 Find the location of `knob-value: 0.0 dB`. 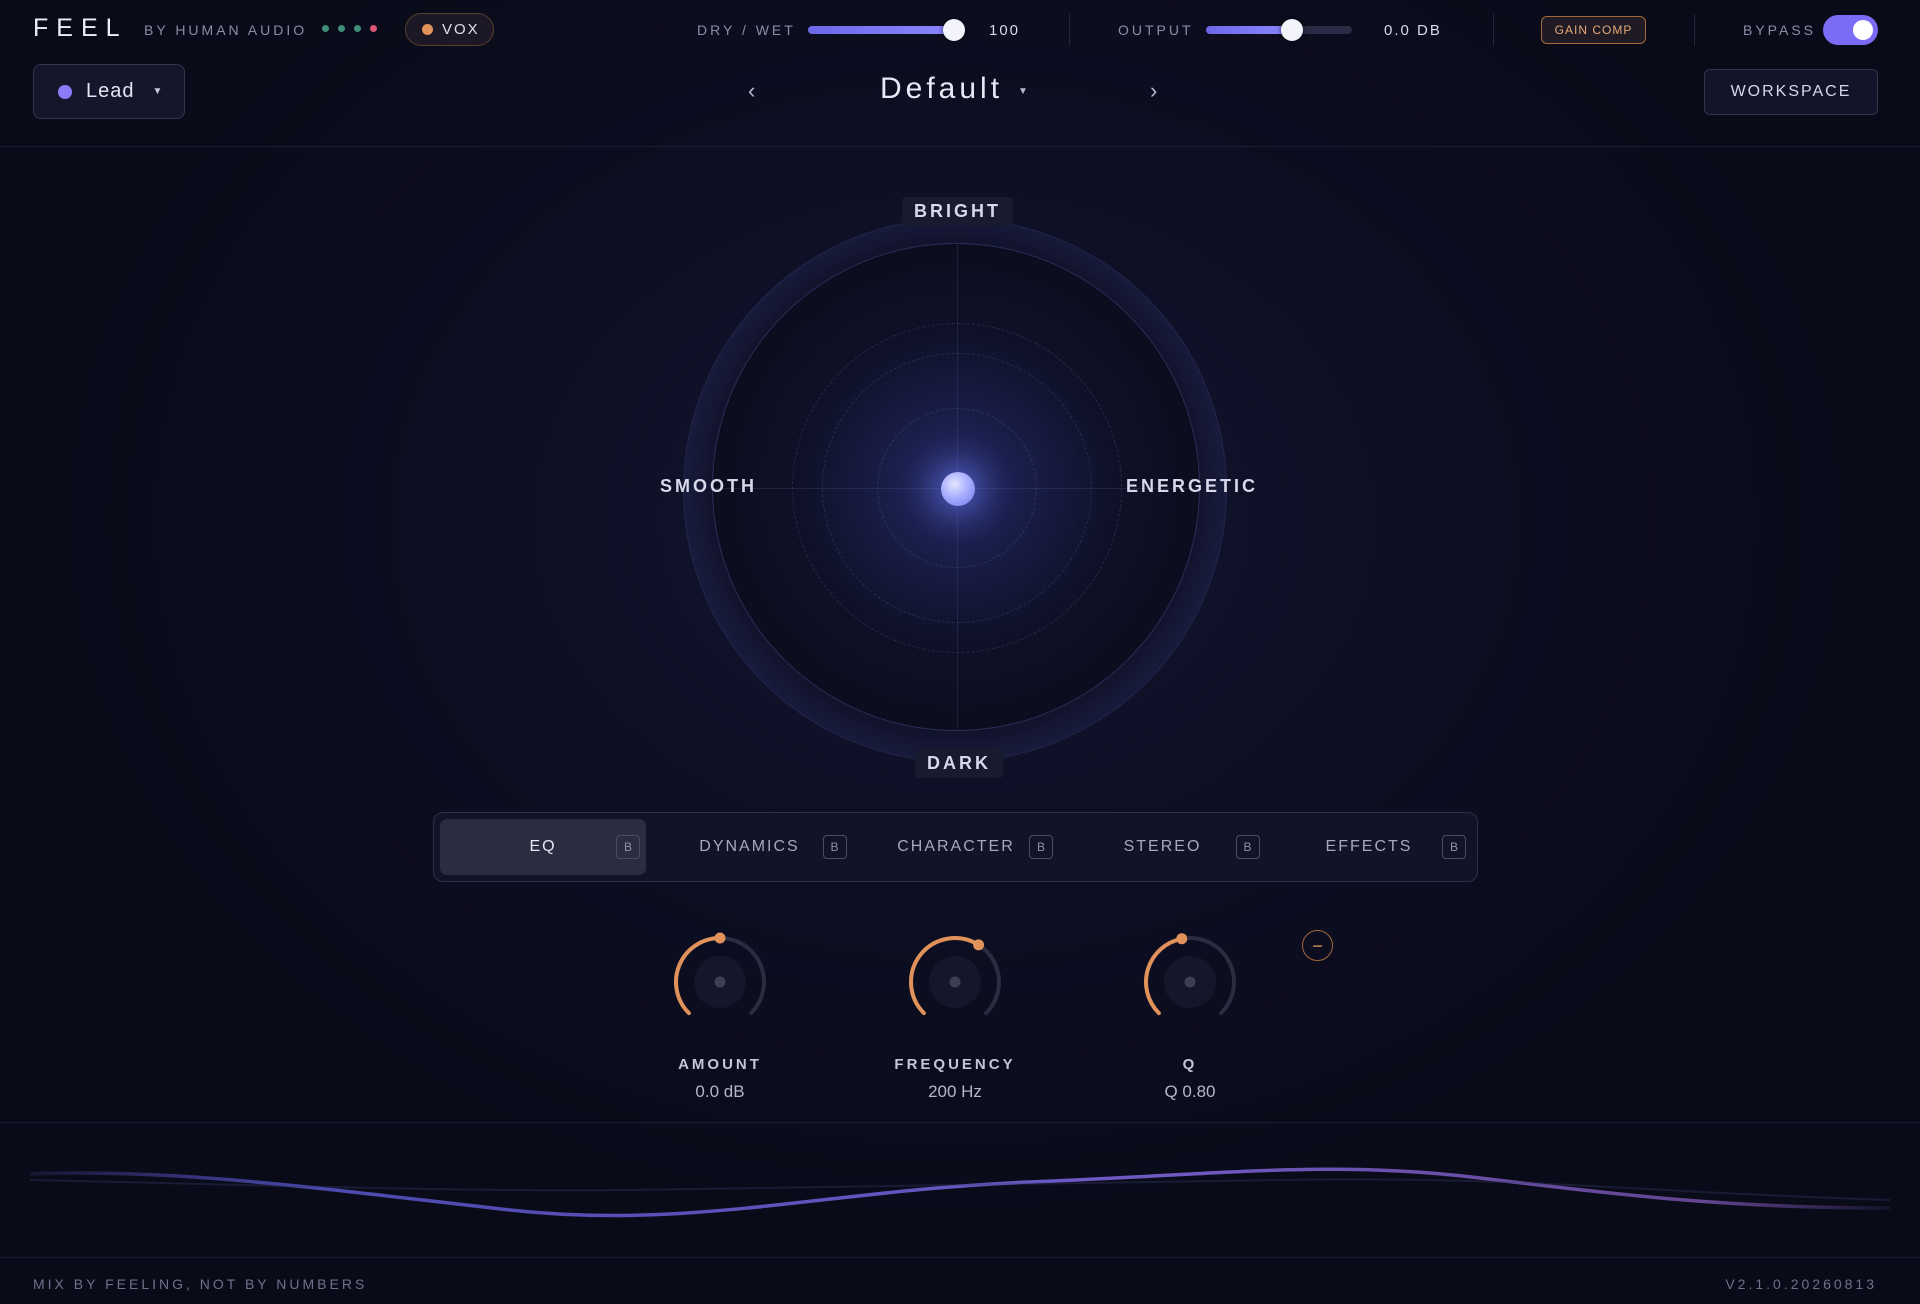

knob-value: 0.0 dB is located at coordinates (720, 1091).